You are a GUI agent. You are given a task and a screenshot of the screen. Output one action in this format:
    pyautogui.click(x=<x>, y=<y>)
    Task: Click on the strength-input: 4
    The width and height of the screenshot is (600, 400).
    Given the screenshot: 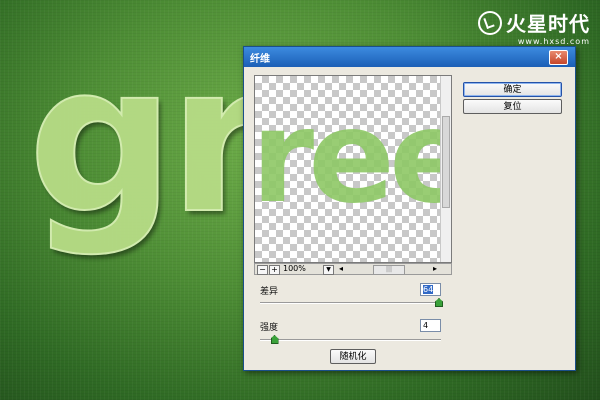 What is the action you would take?
    pyautogui.click(x=430, y=325)
    